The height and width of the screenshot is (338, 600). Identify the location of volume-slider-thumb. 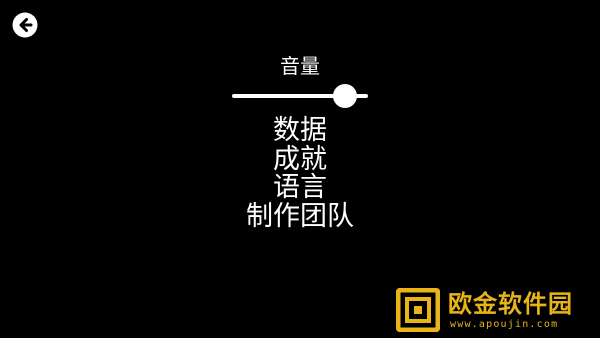
(344, 96).